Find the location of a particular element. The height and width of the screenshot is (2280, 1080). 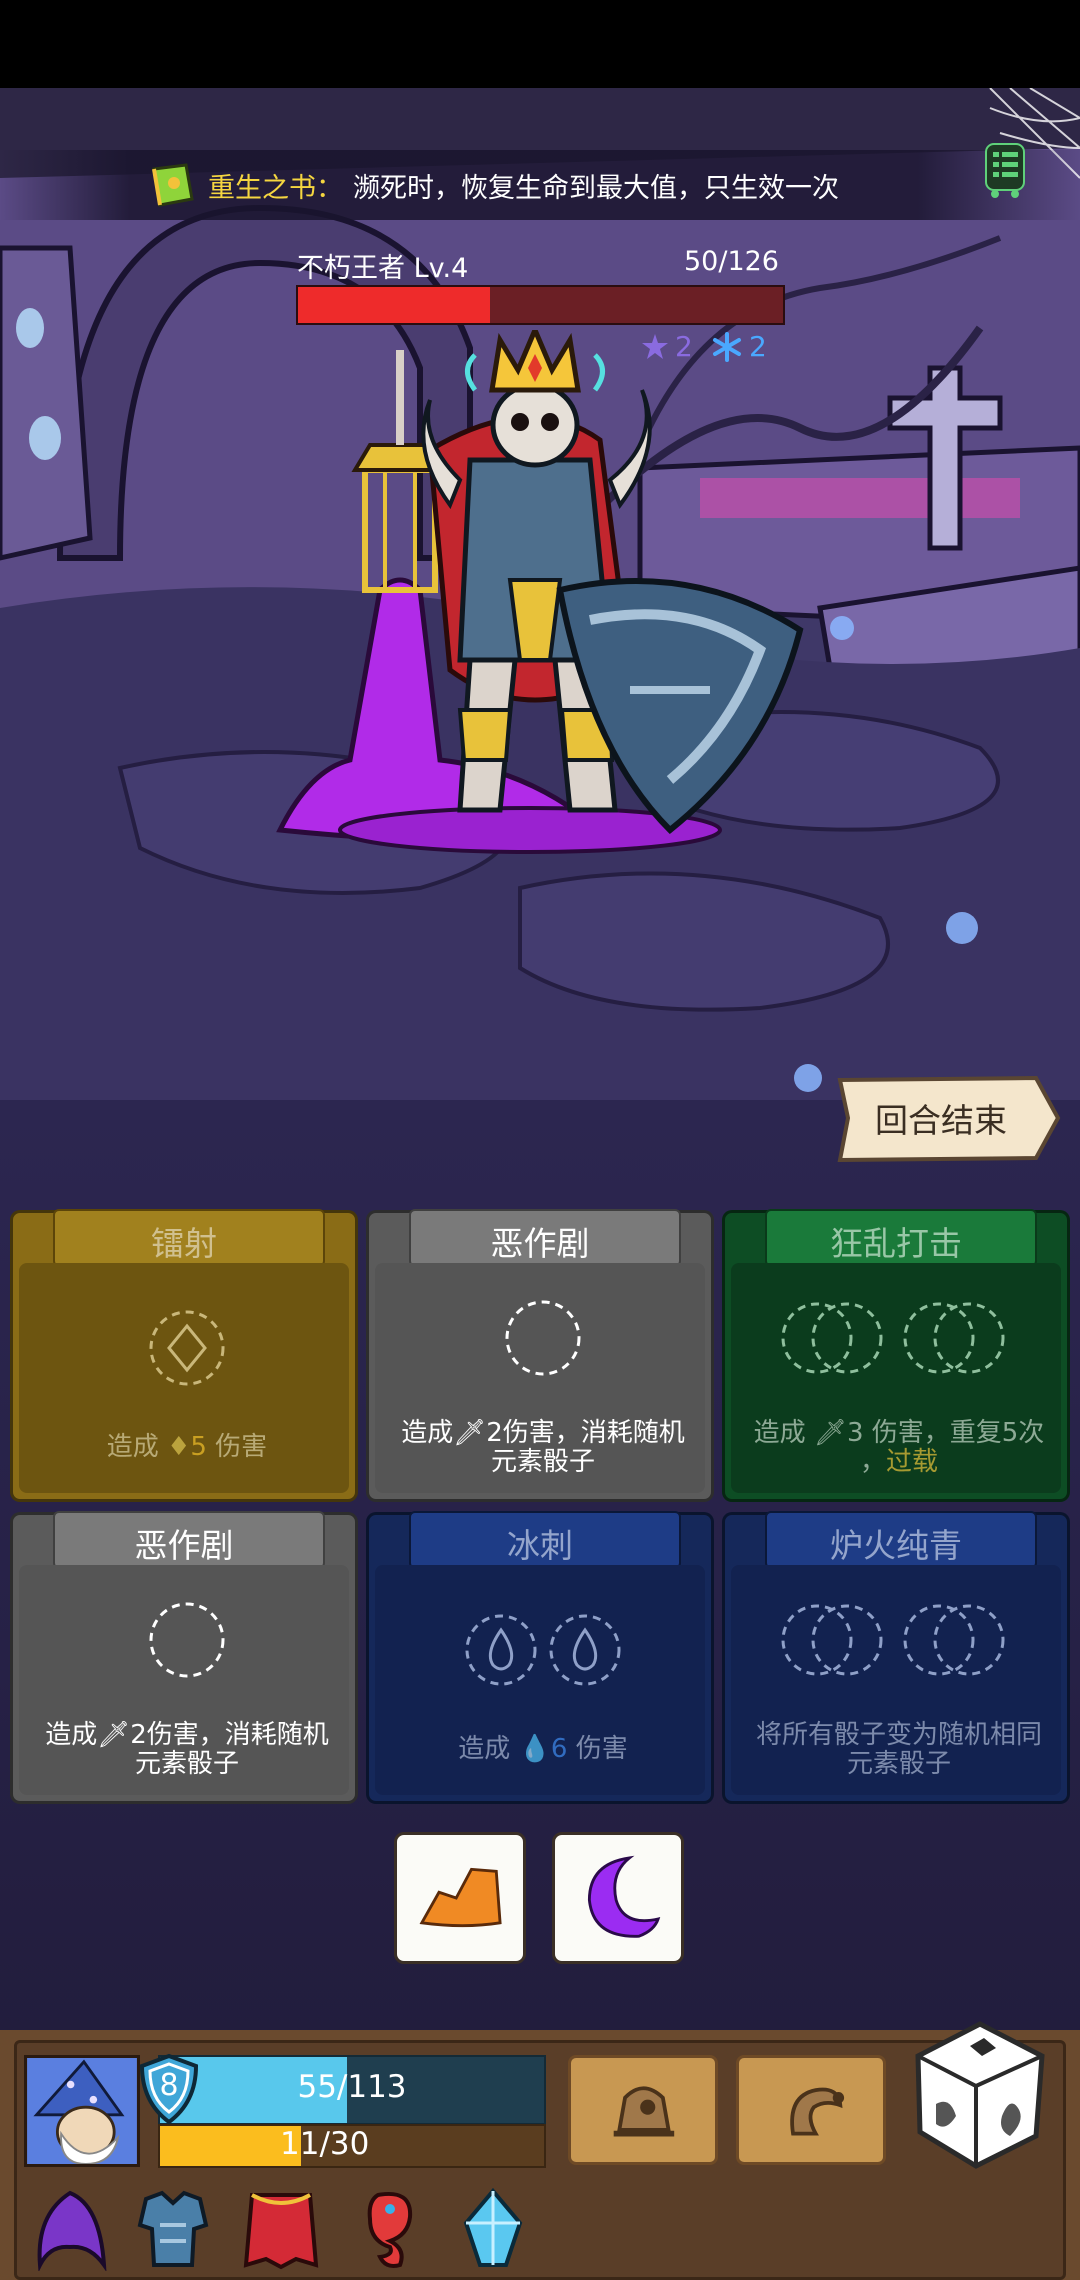

boss-hp-text: 50/126 is located at coordinates (731, 261).